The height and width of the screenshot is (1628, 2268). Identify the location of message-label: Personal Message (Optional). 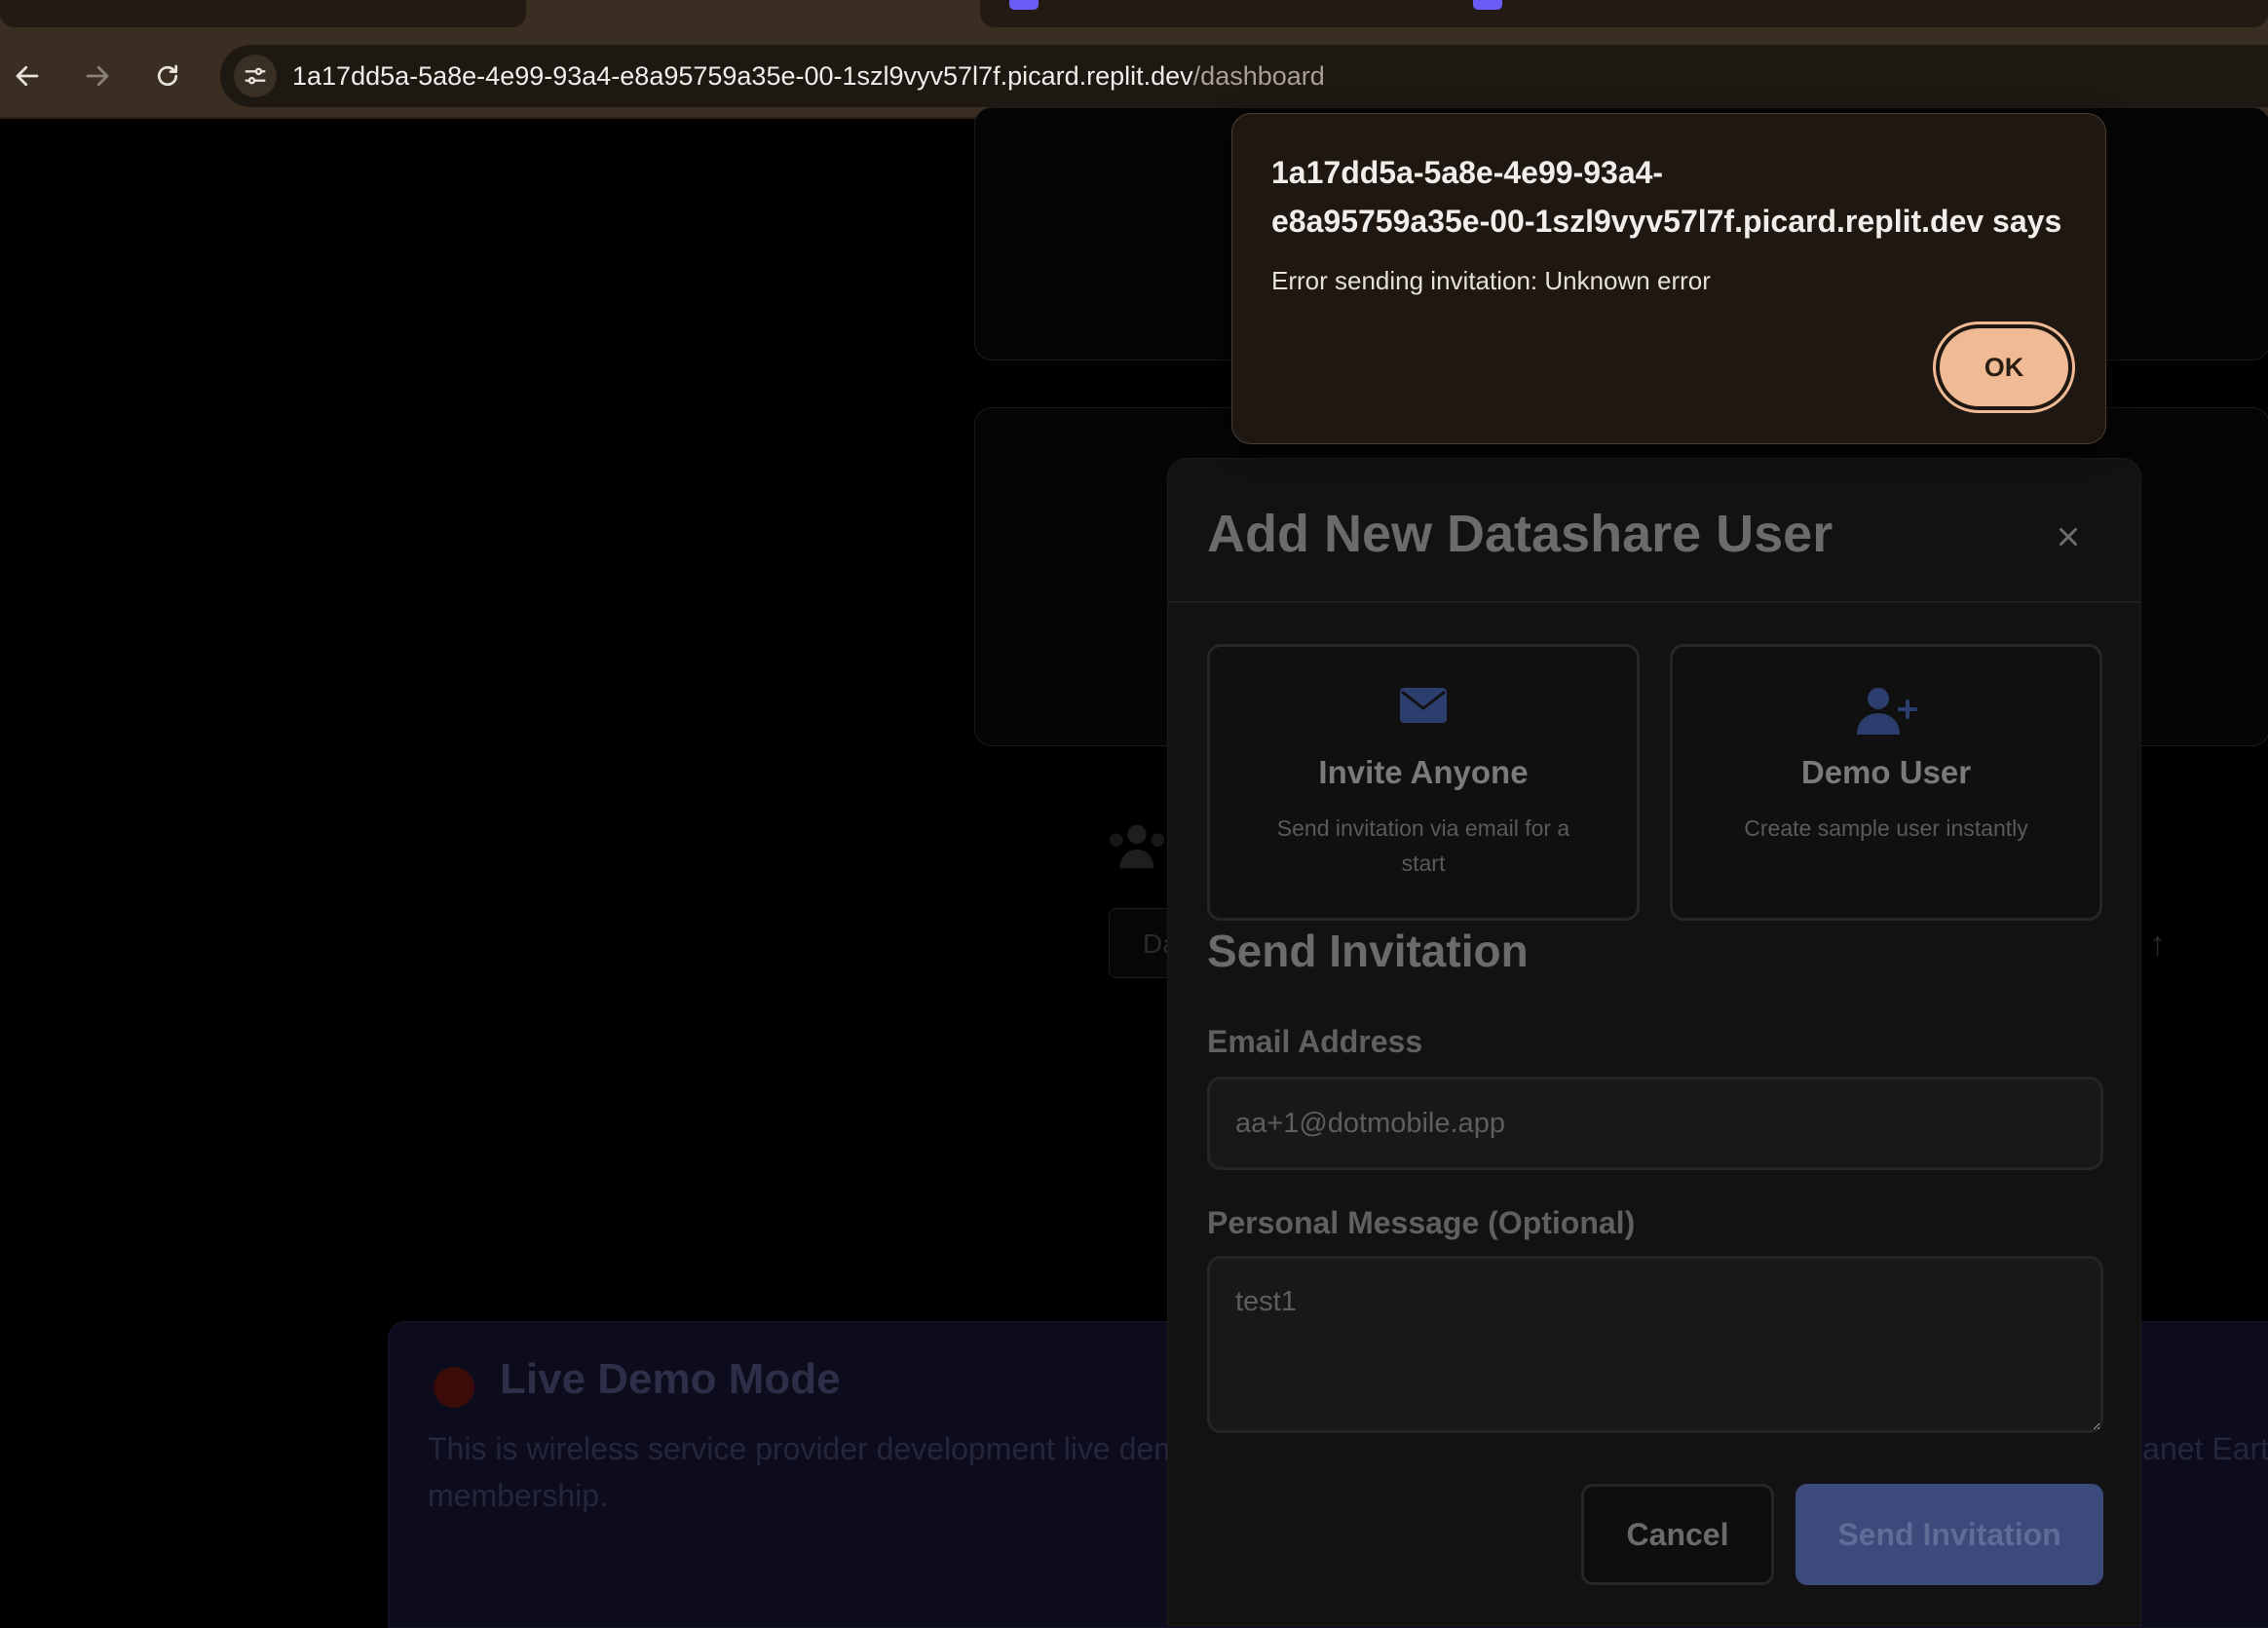
(1421, 1222).